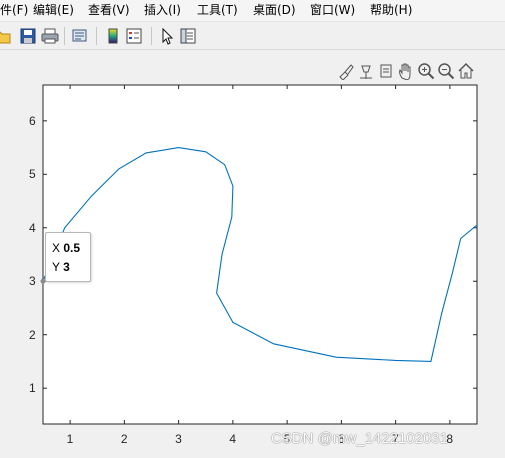 The width and height of the screenshot is (505, 458). What do you see at coordinates (217, 10) in the screenshot?
I see `menu-tools: 工具(T)` at bounding box center [217, 10].